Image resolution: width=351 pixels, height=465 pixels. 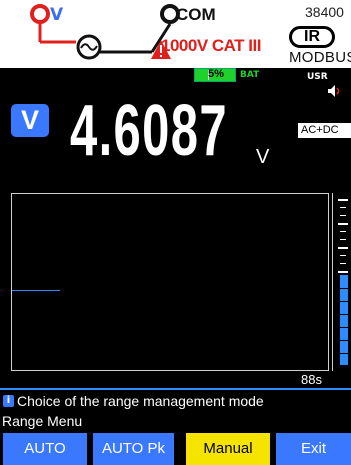 What do you see at coordinates (263, 157) in the screenshot?
I see `reading-unit: V` at bounding box center [263, 157].